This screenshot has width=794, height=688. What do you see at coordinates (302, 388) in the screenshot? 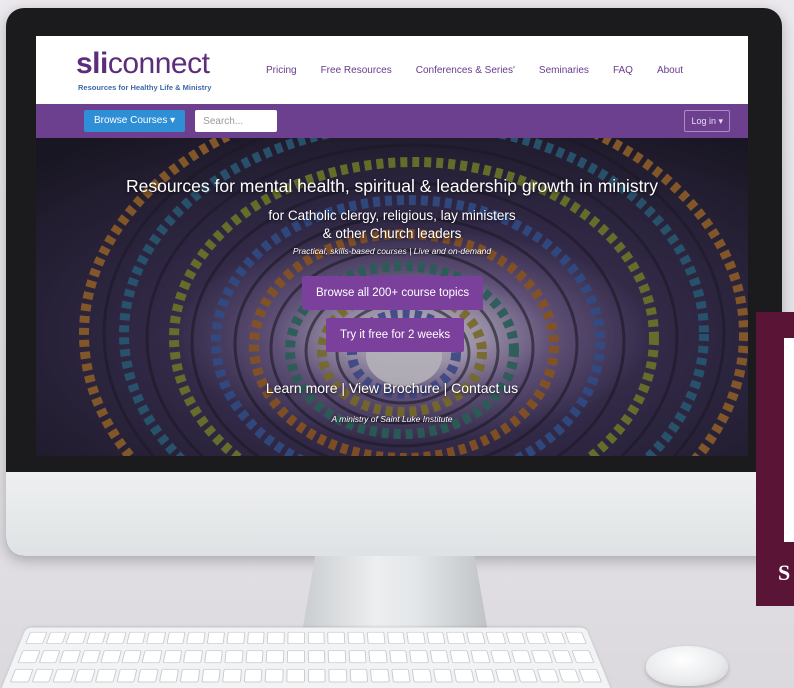
I see `learn-more-link: Learn more` at bounding box center [302, 388].